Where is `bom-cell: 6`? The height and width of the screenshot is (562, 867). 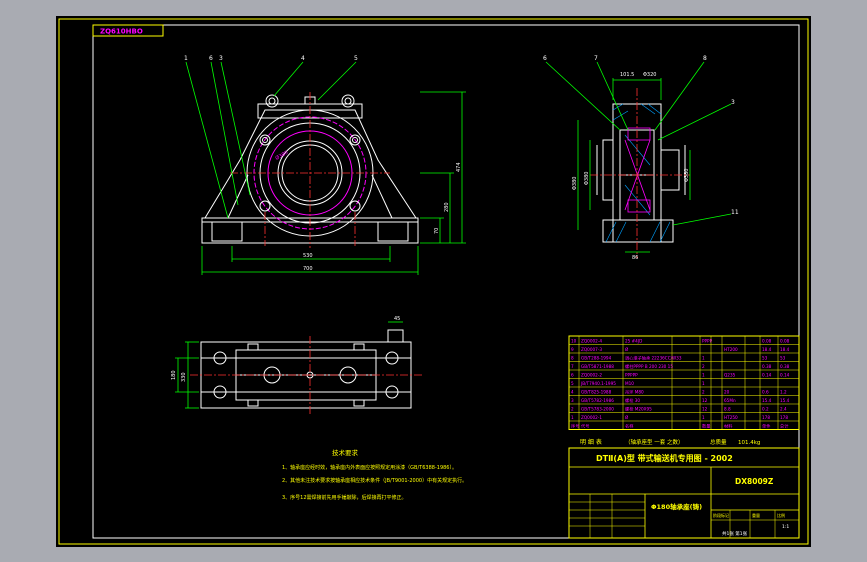 bom-cell: 6 is located at coordinates (572, 374).